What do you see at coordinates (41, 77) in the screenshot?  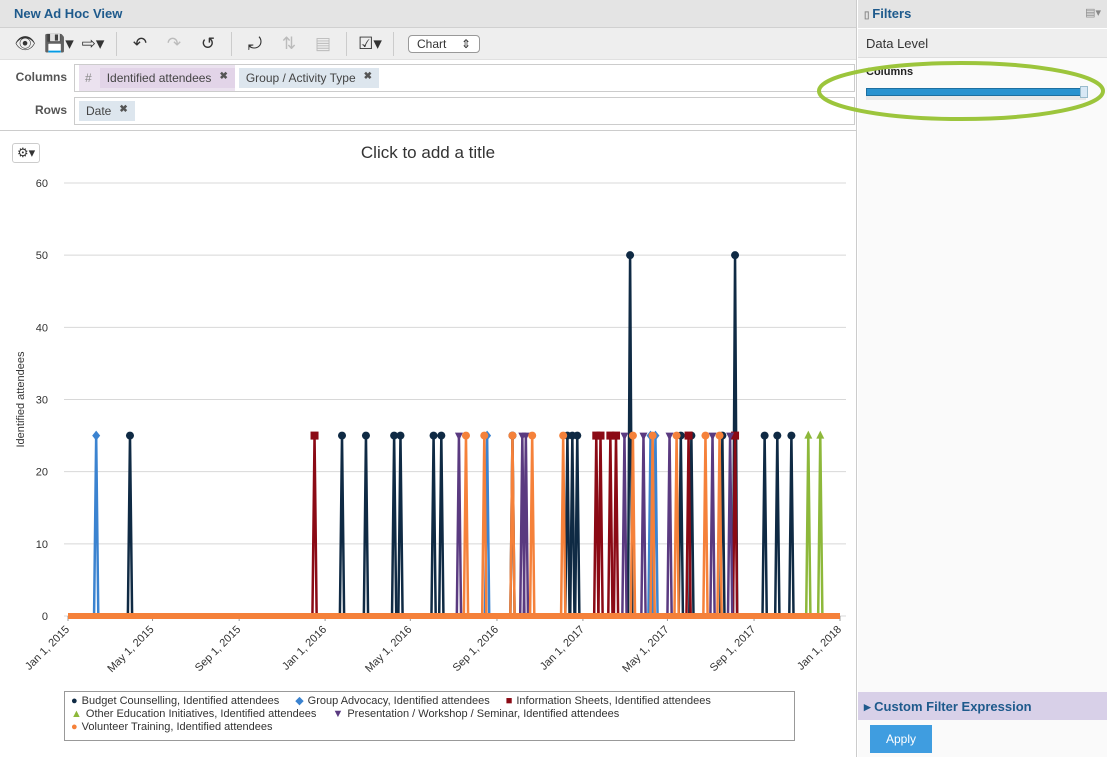 I see `columns-label: Columns` at bounding box center [41, 77].